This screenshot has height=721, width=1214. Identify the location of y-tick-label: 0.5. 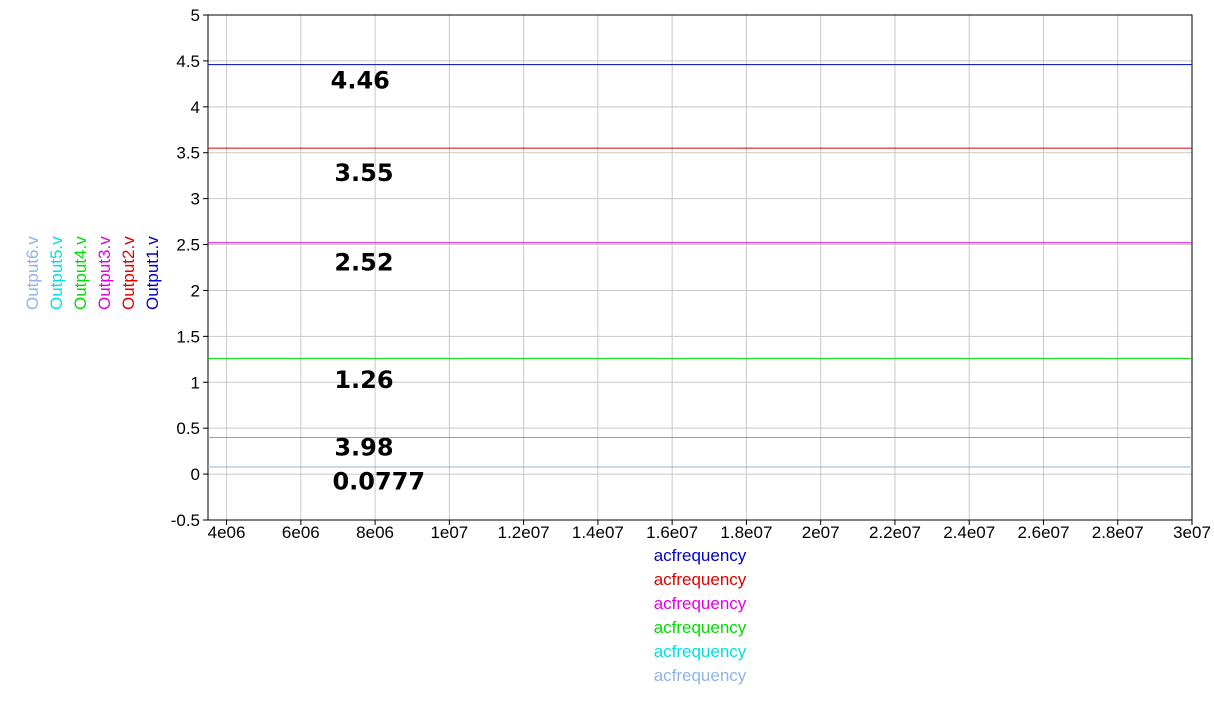
(188, 428).